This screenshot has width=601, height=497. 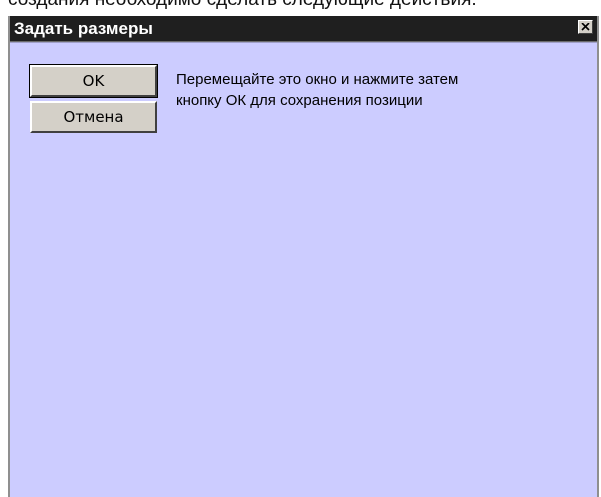 What do you see at coordinates (93, 117) in the screenshot?
I see `cancel-button: Отмена` at bounding box center [93, 117].